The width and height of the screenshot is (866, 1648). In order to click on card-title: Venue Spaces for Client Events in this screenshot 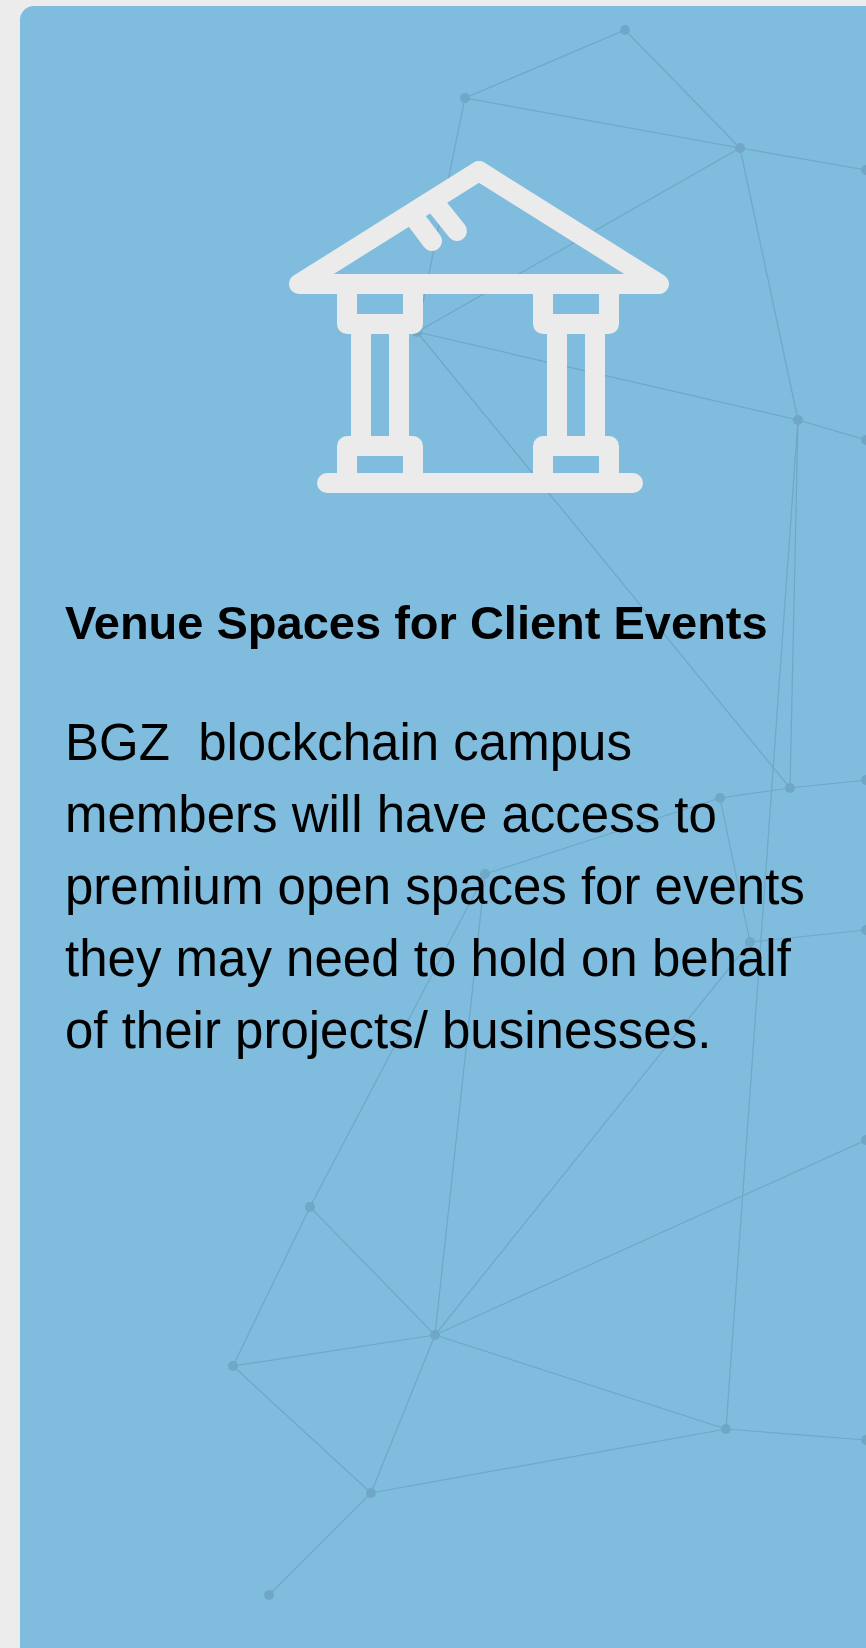, I will do `click(417, 623)`.